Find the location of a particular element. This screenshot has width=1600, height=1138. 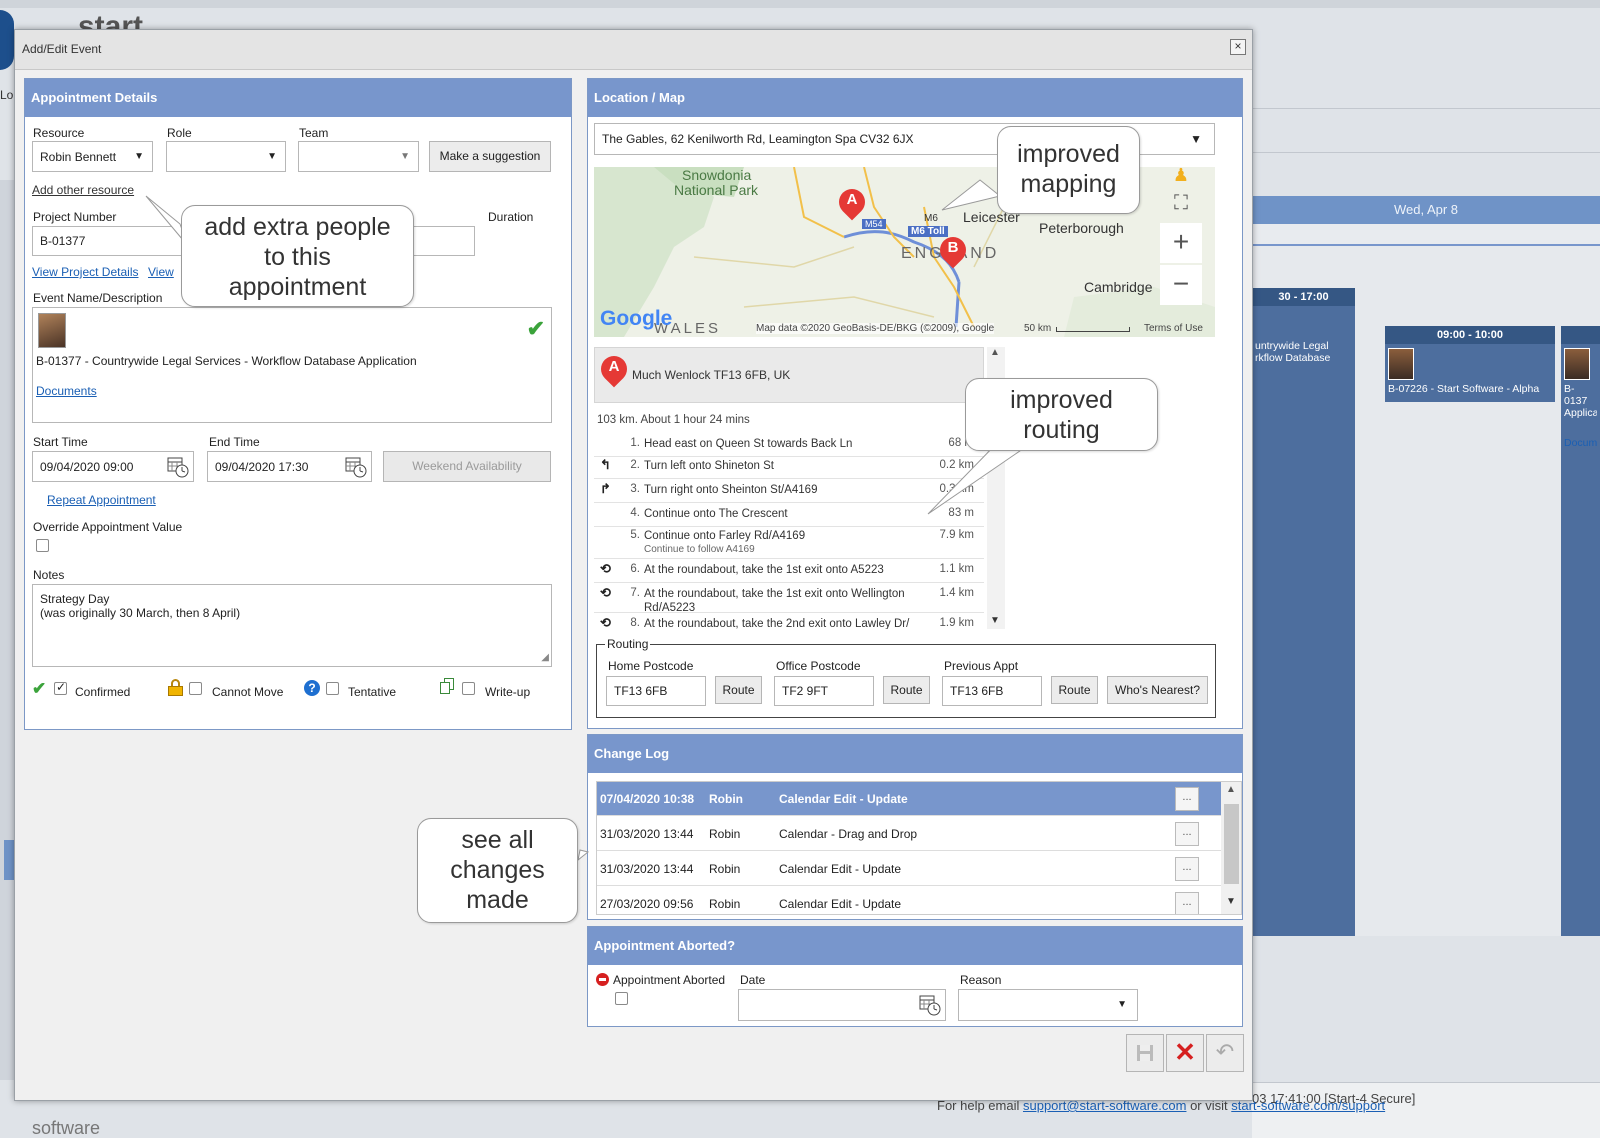

support-site-link: start-software.com/support is located at coordinates (1308, 1105).